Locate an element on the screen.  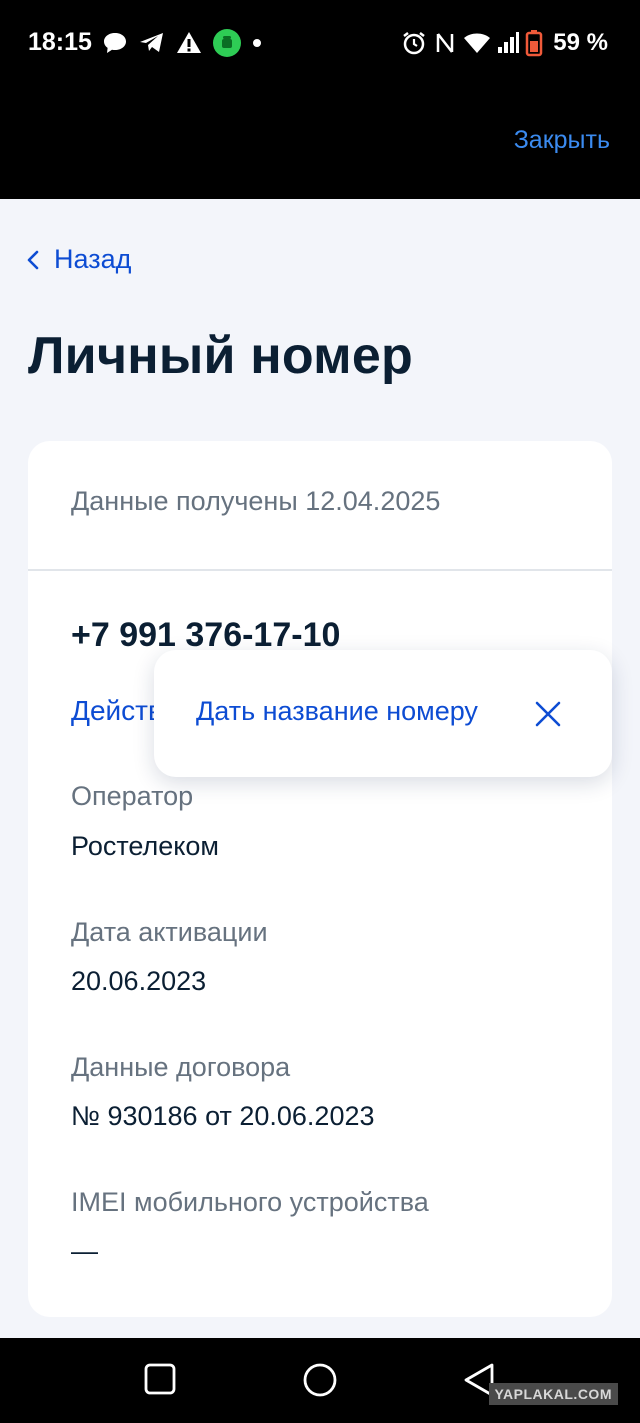
status-time: 18:15 is located at coordinates (60, 42).